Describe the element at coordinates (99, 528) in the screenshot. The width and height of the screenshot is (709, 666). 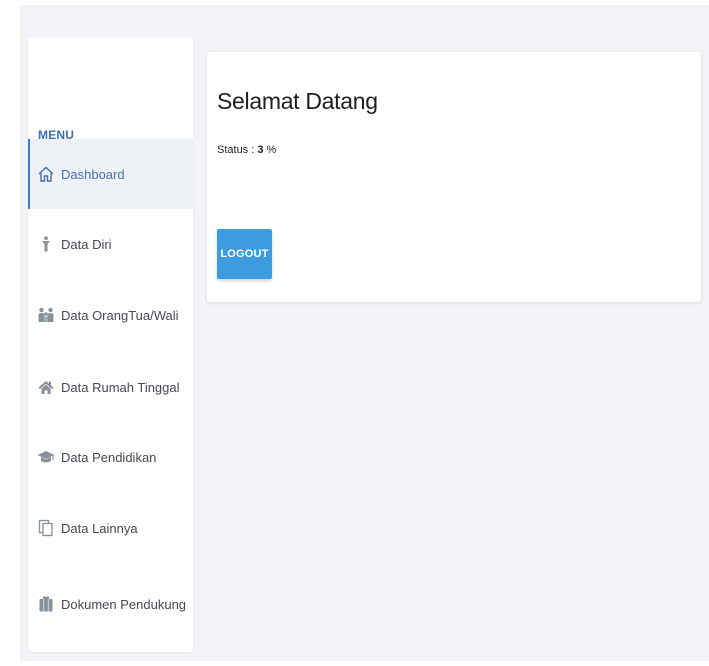
I see `sidebar-item-label: Data Lainnya` at that location.